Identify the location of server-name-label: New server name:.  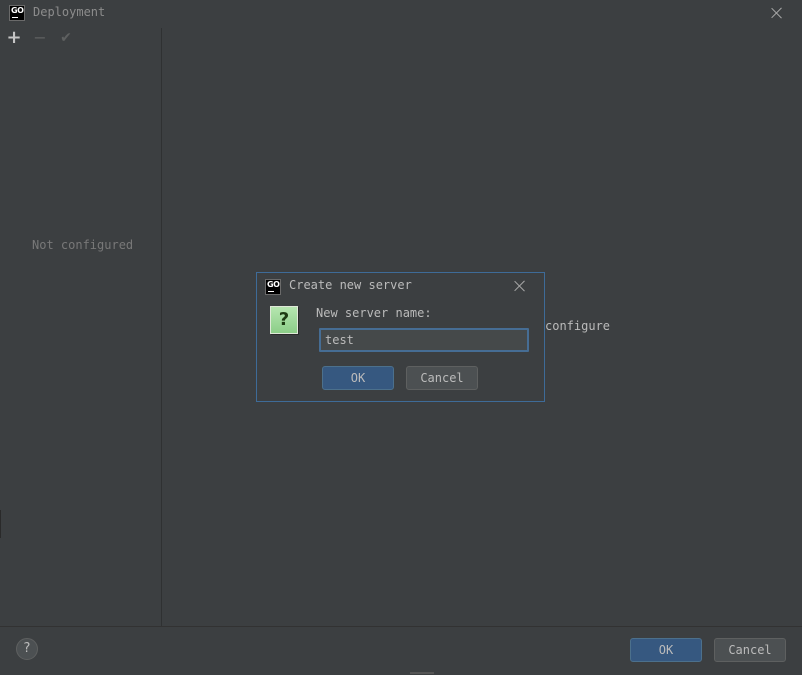
(374, 313).